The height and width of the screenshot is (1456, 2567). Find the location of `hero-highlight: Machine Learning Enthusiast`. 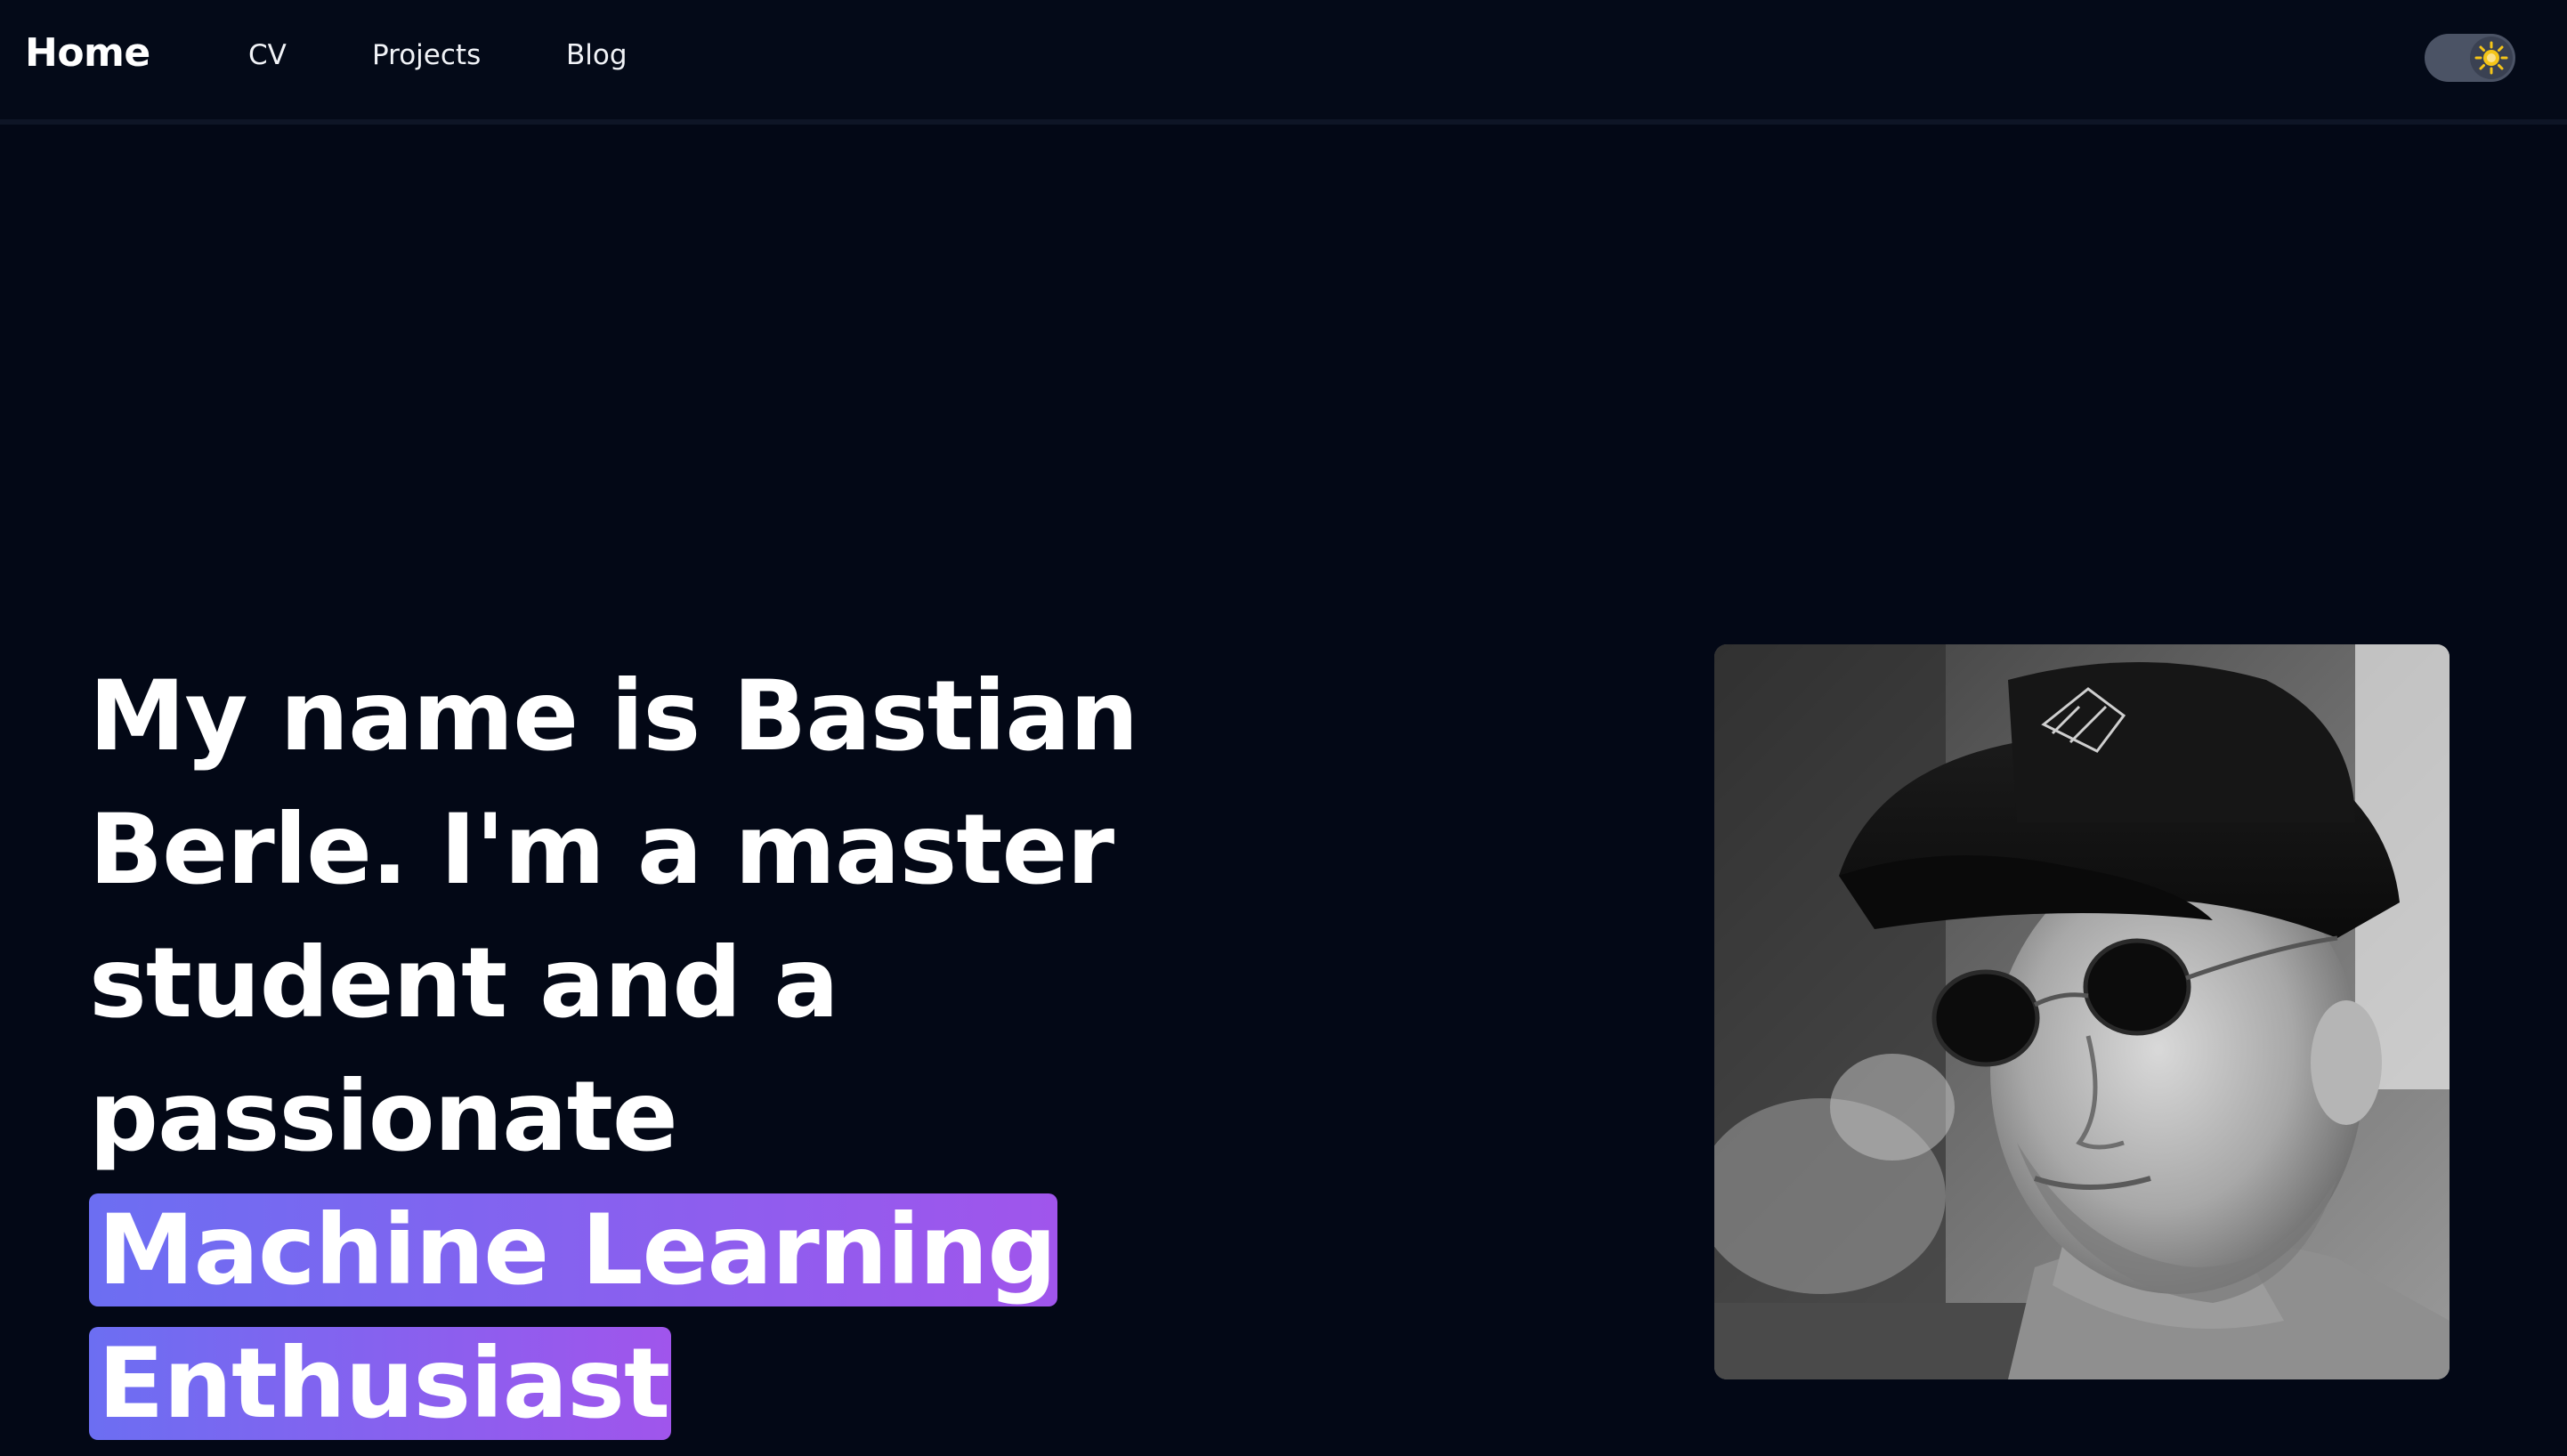

hero-highlight: Machine Learning Enthusiast is located at coordinates (573, 1316).